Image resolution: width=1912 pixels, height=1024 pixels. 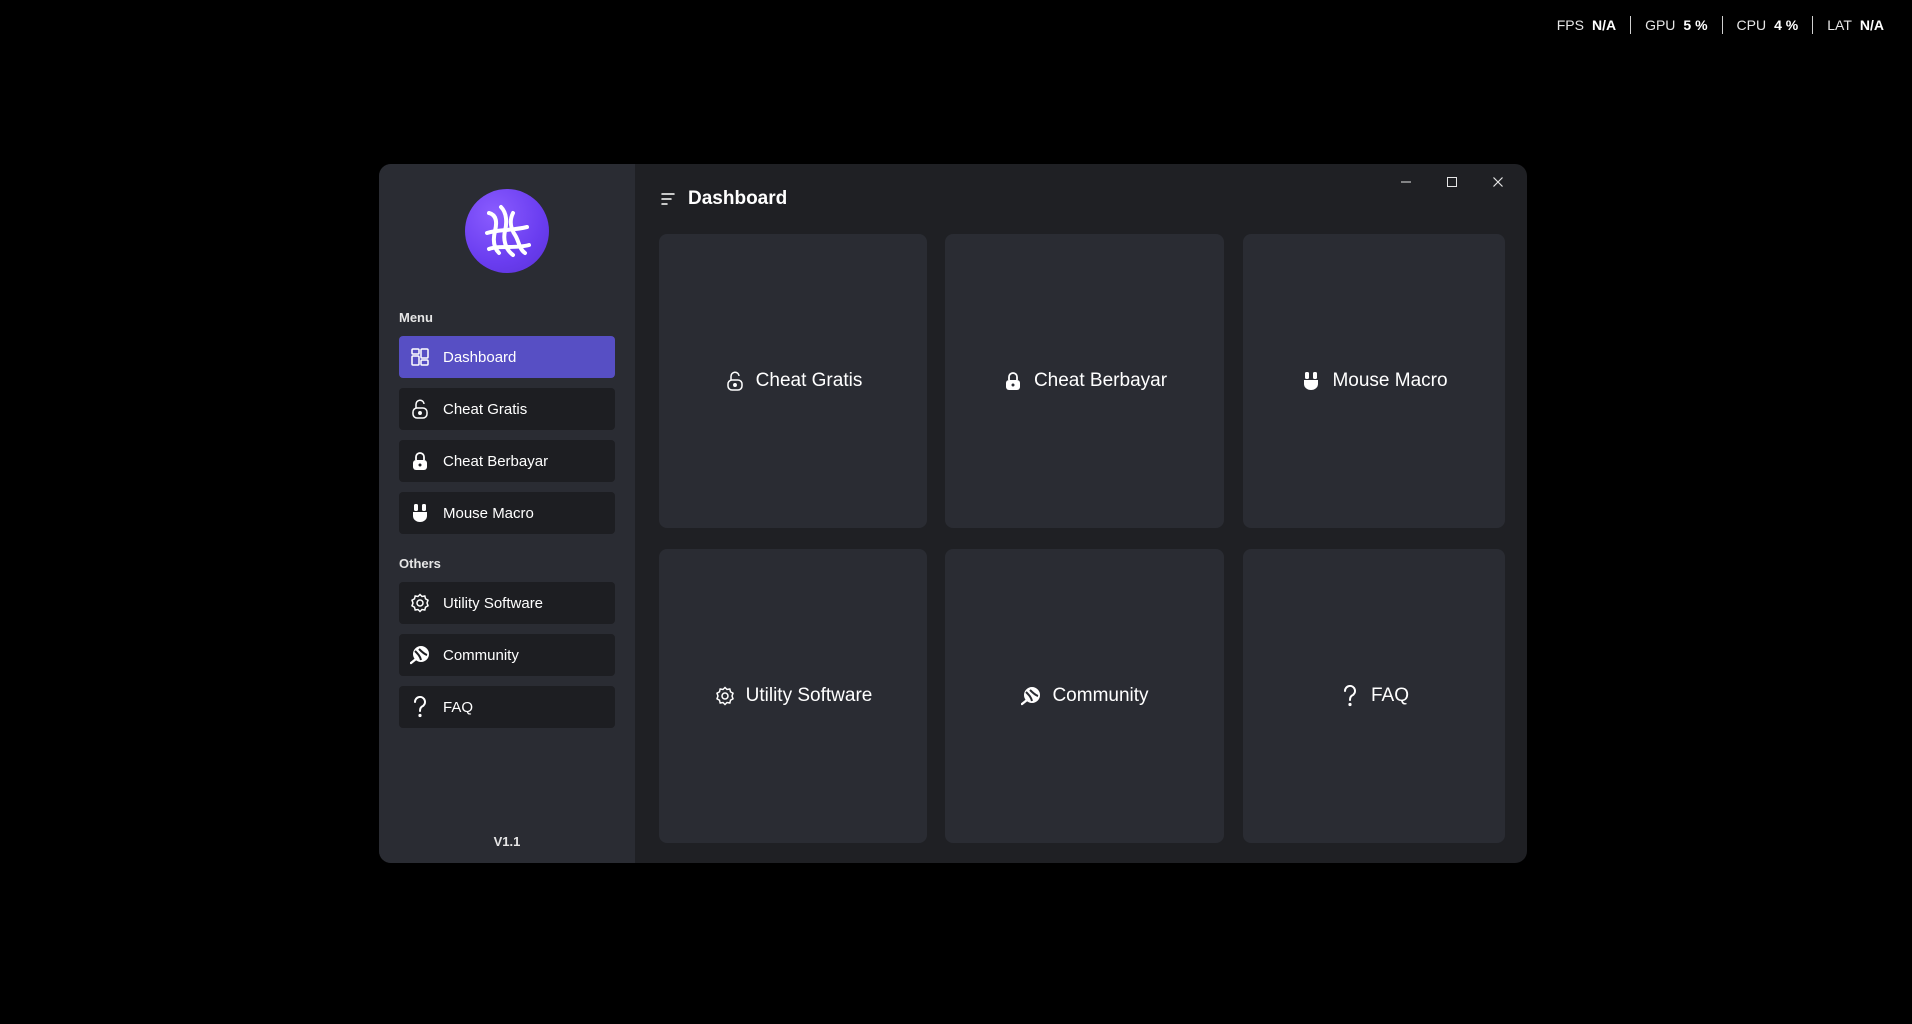 I want to click on card-label: Community, so click(x=1100, y=695).